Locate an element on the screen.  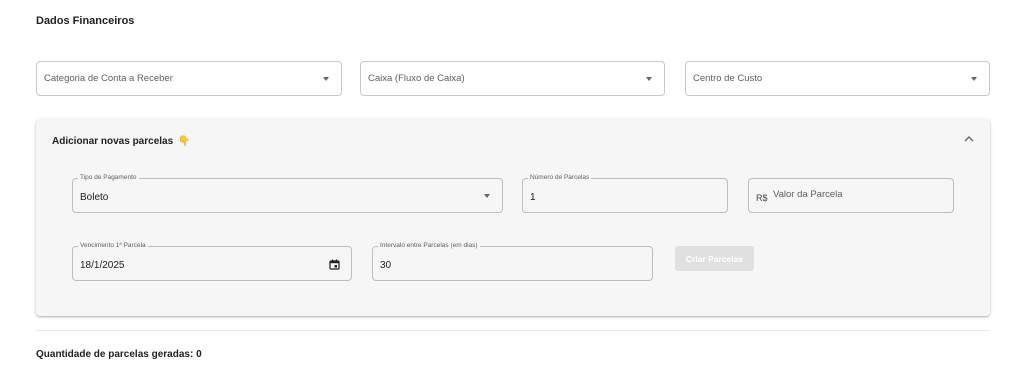
calendar-icon is located at coordinates (334, 264).